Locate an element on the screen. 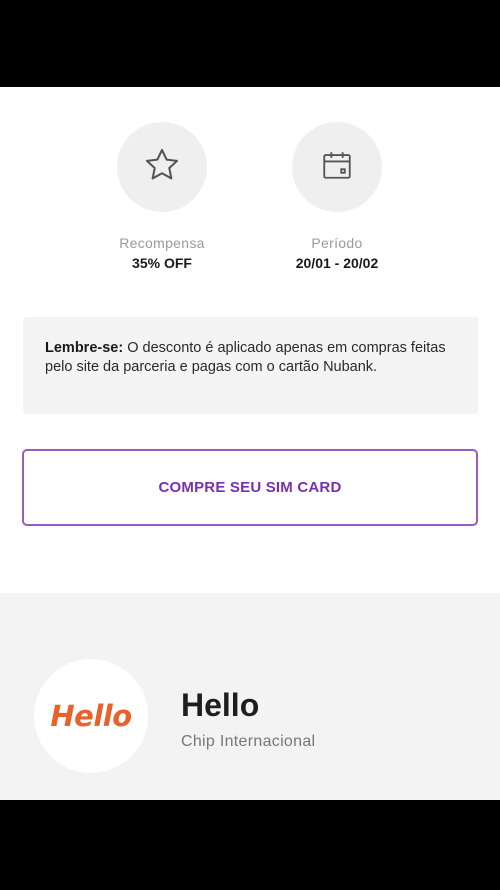 Image resolution: width=500 pixels, height=890 pixels. period-value: 20/01 - 20/02 is located at coordinates (337, 263).